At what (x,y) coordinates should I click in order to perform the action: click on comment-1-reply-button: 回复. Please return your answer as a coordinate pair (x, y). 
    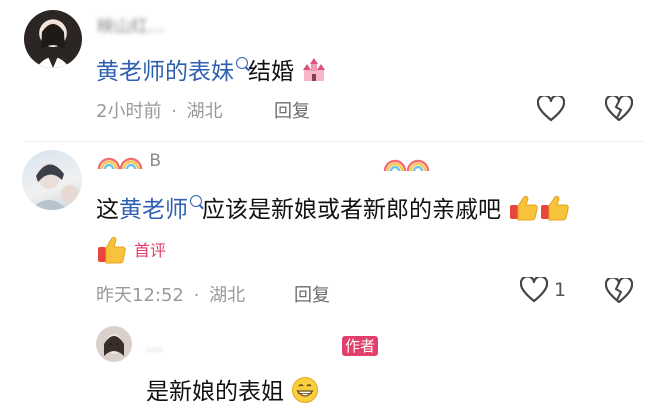
    Looking at the image, I should click on (292, 110).